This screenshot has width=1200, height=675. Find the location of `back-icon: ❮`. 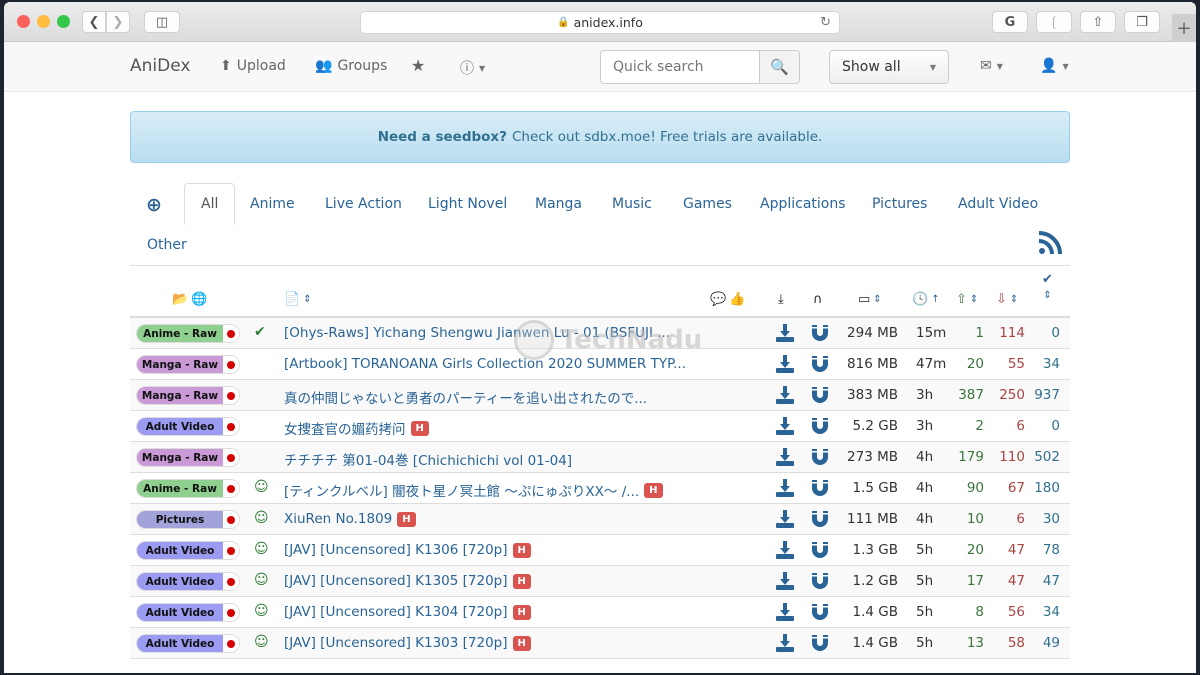

back-icon: ❮ is located at coordinates (94, 22).